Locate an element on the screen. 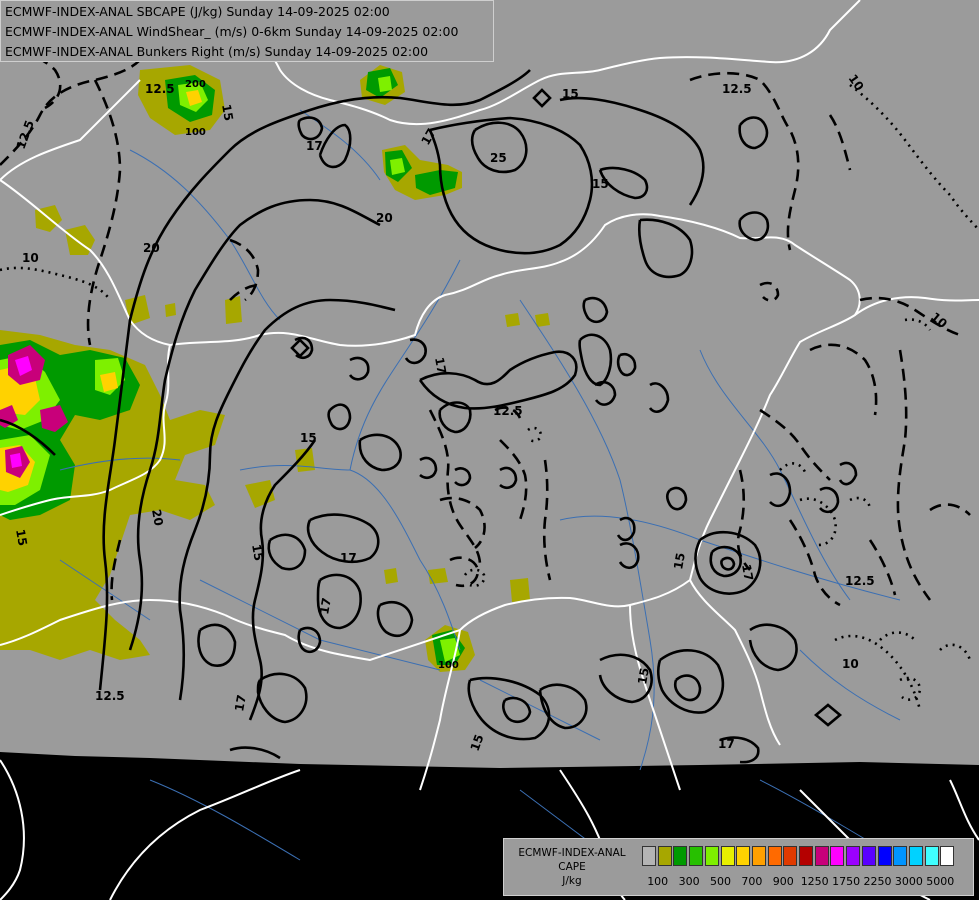 This screenshot has width=979, height=900. legend-tick-label: 2250 is located at coordinates (877, 881).